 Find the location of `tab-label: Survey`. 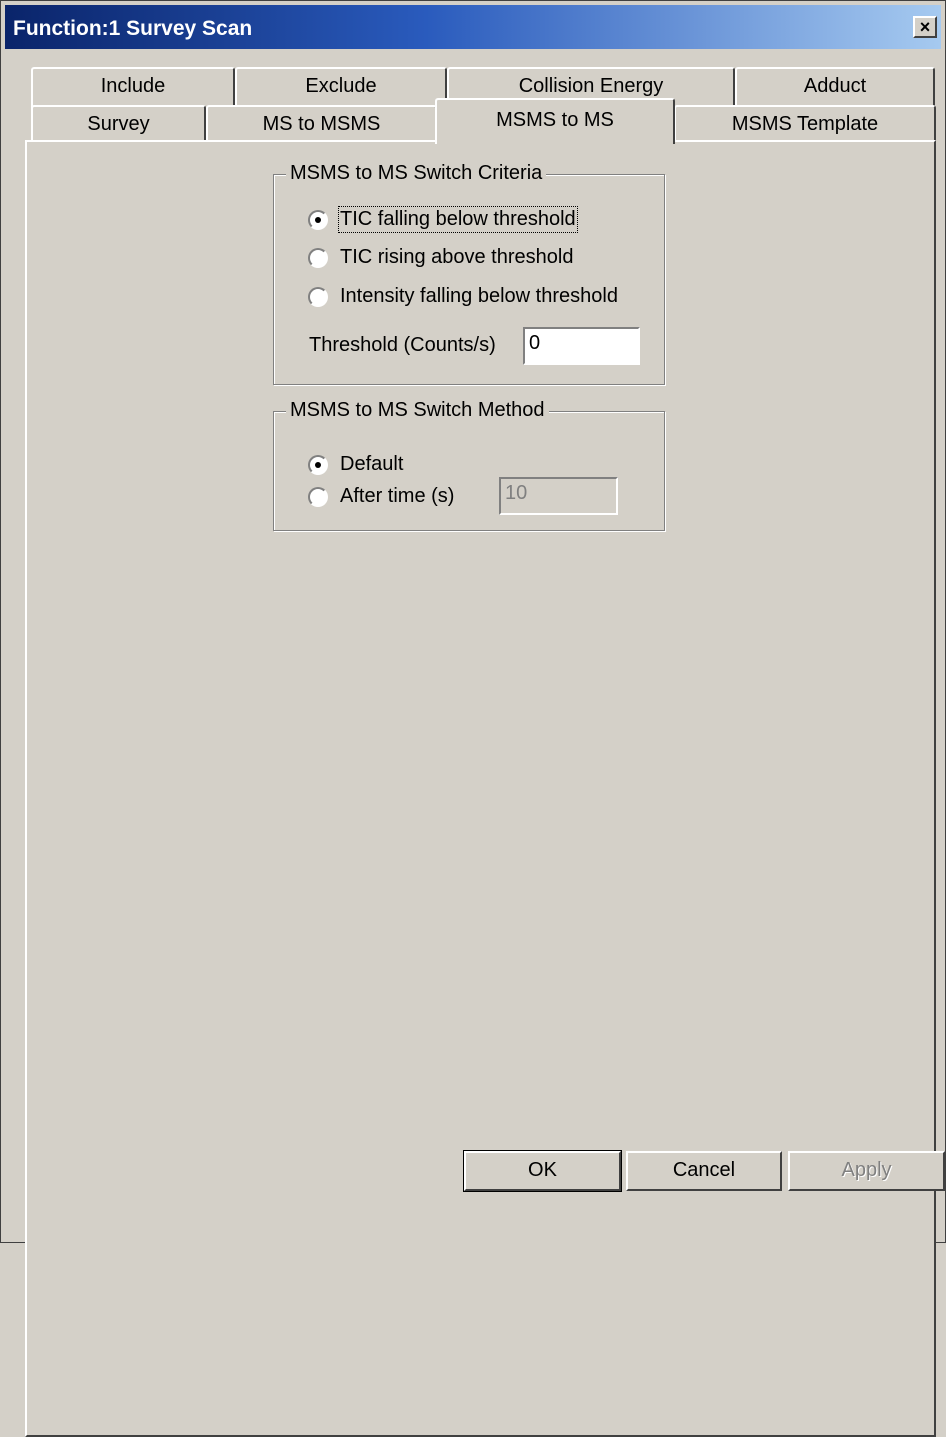

tab-label: Survey is located at coordinates (118, 124).